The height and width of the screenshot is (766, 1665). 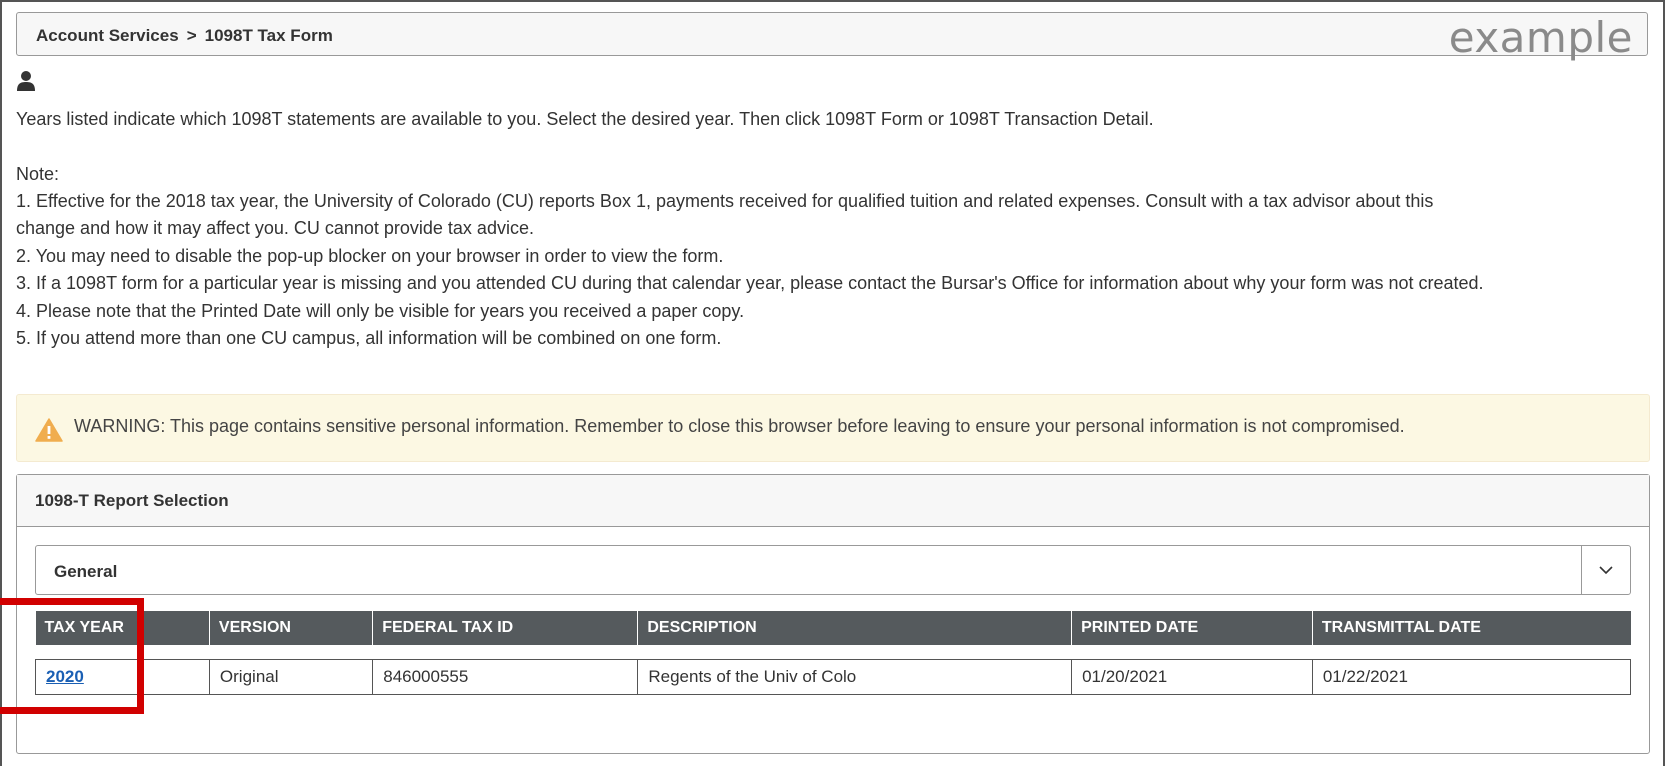 What do you see at coordinates (855, 677) in the screenshot?
I see `cell-description: Regents of the Univ of Colo` at bounding box center [855, 677].